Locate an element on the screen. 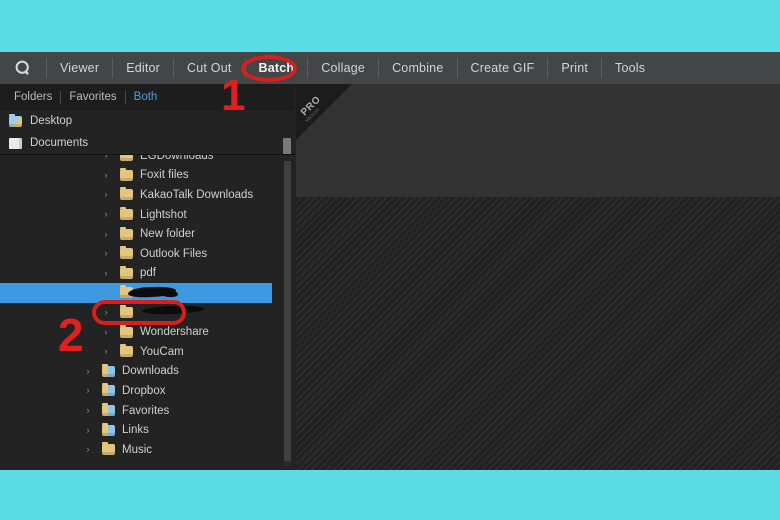  tab-both: Both is located at coordinates (146, 97).